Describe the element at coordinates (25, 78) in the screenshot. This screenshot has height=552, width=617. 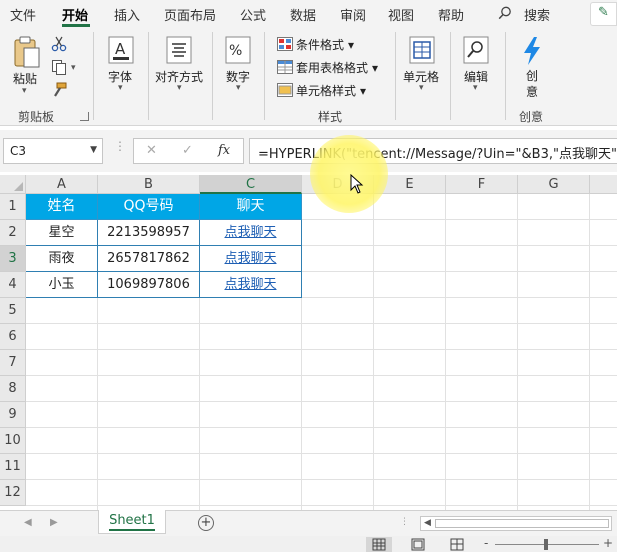
I see `paste-label: 粘贴` at that location.